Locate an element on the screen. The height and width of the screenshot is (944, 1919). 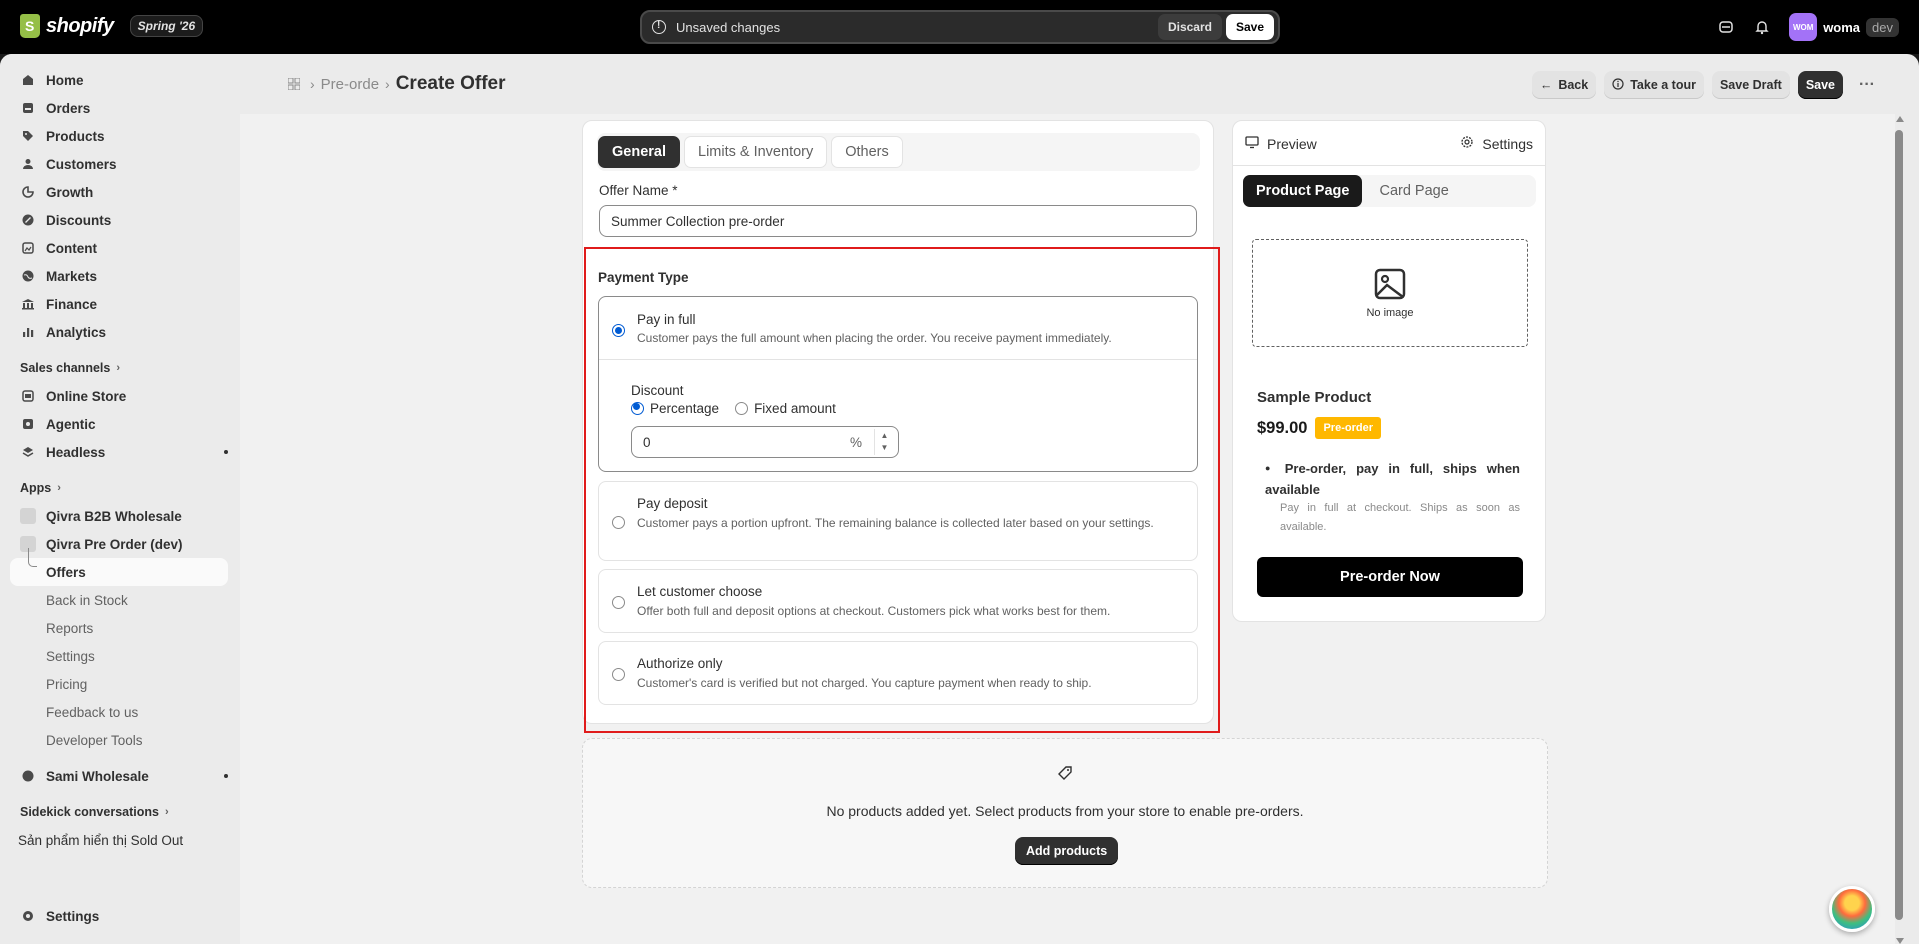
preview-divider is located at coordinates (1389, 165).